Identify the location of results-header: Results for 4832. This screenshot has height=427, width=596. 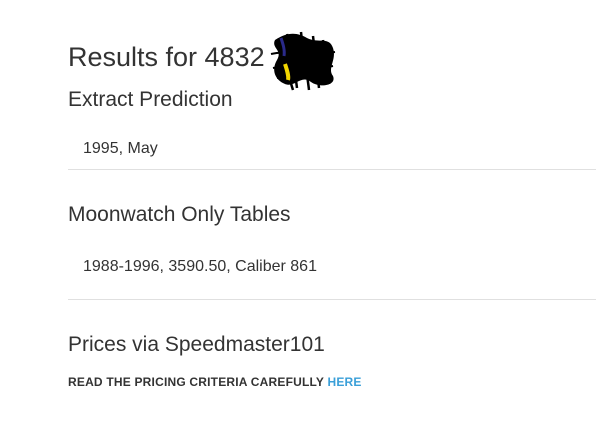
(202, 57).